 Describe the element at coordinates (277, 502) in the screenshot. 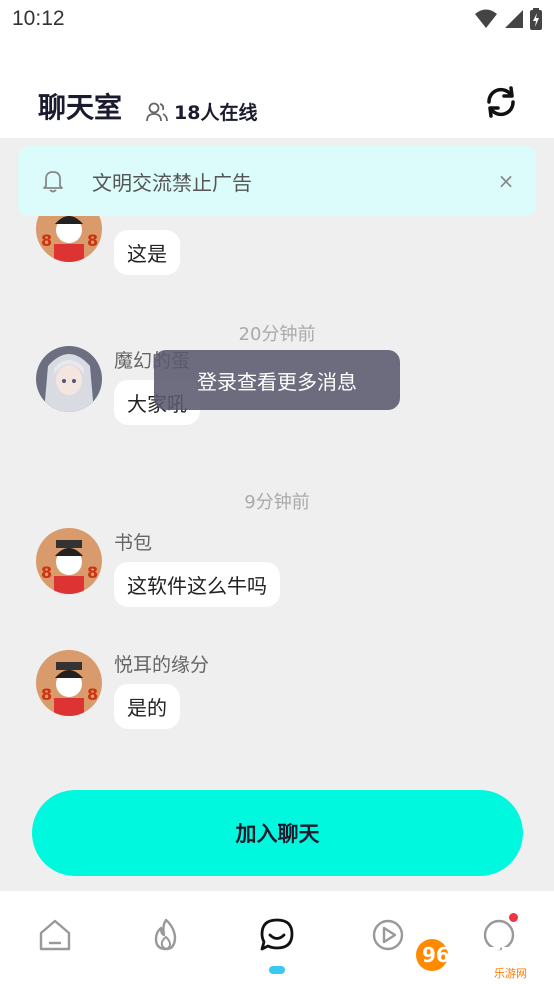

I see `timestamp: 9分钟前` at that location.